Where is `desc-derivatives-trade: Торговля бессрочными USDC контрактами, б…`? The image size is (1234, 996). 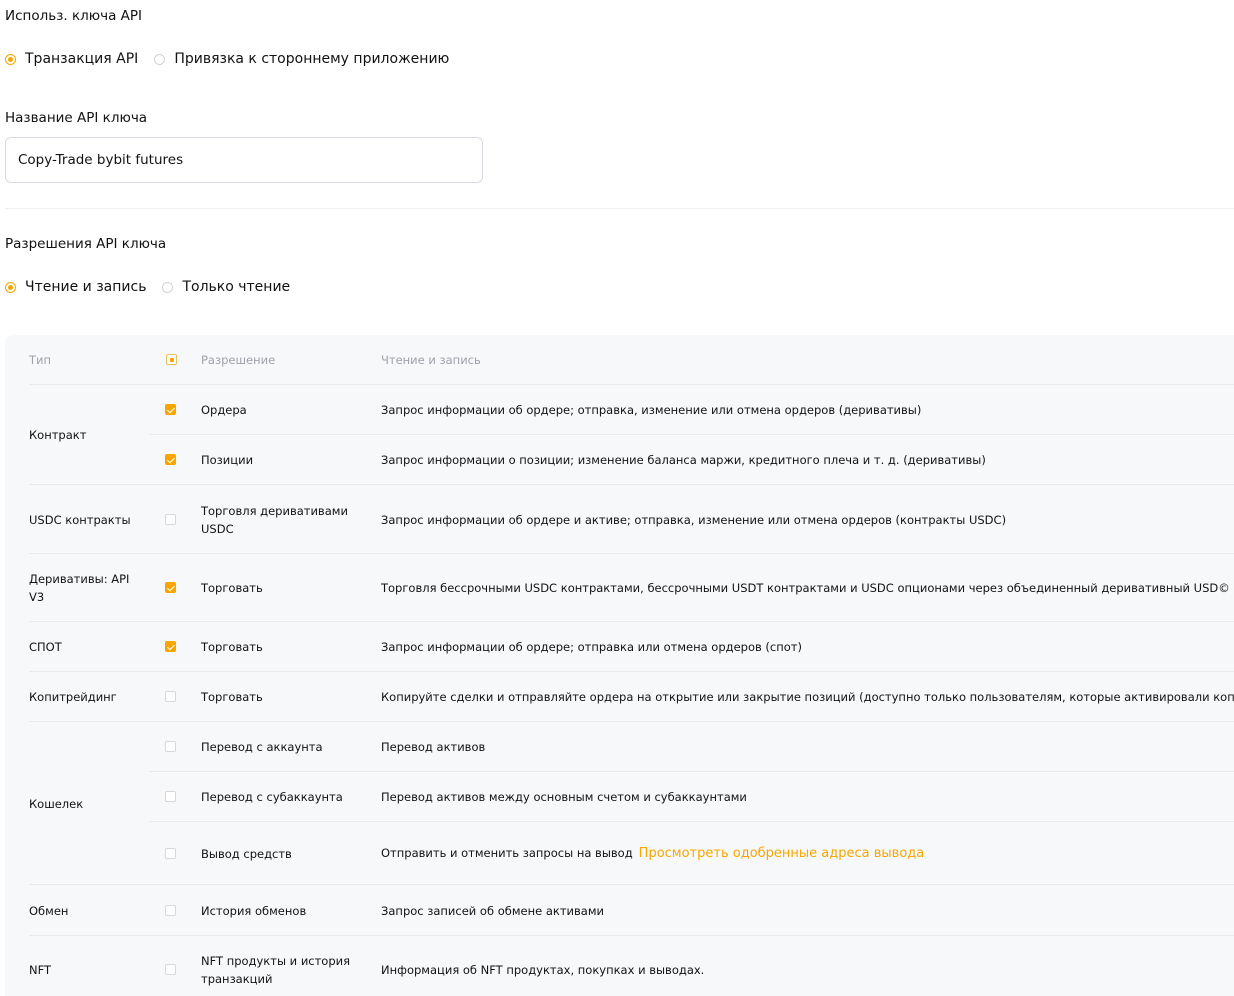
desc-derivatives-trade: Торговля бессрочными USDC контрактами, б… is located at coordinates (807, 588).